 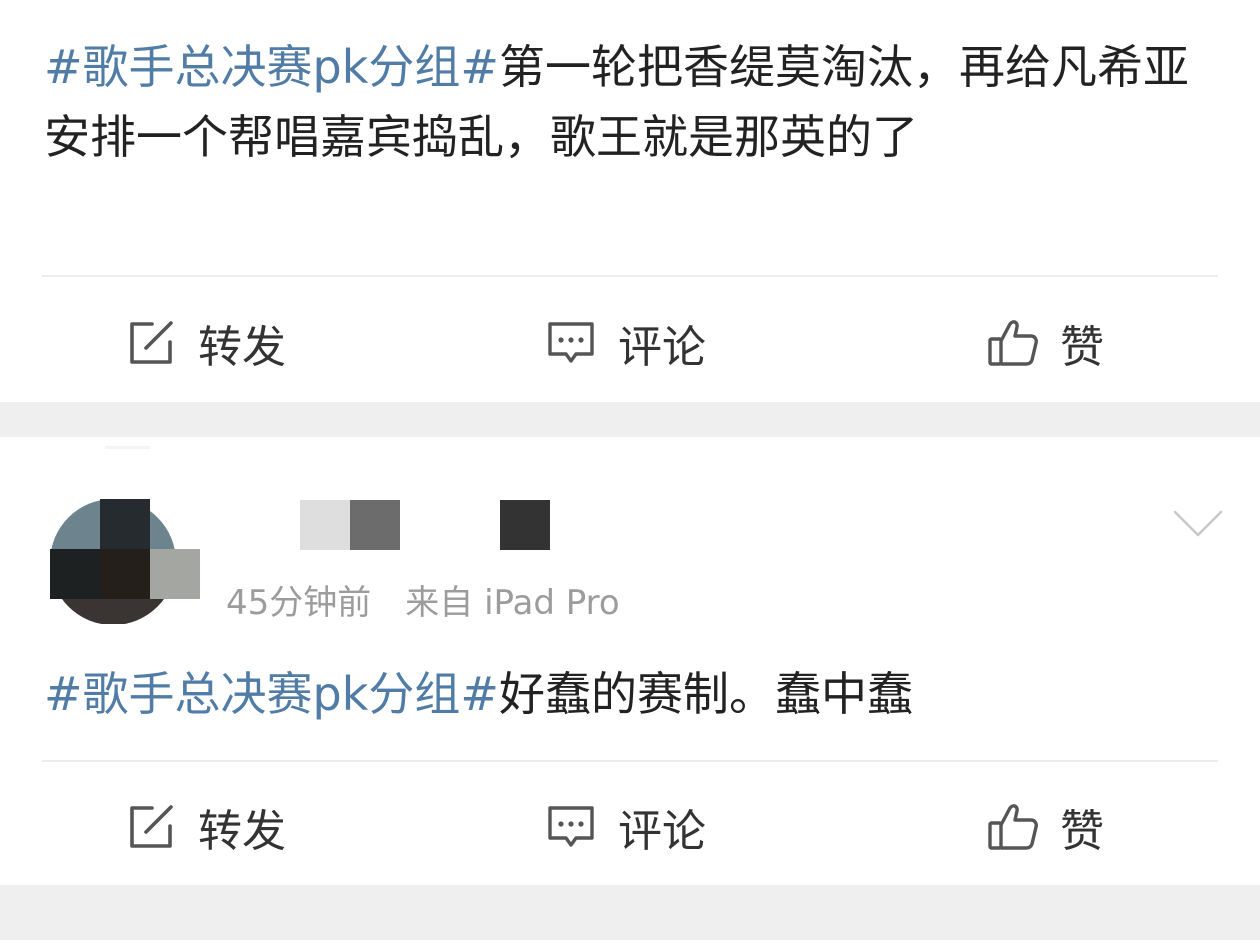 What do you see at coordinates (299, 603) in the screenshot?
I see `post-time: 45分钟前` at bounding box center [299, 603].